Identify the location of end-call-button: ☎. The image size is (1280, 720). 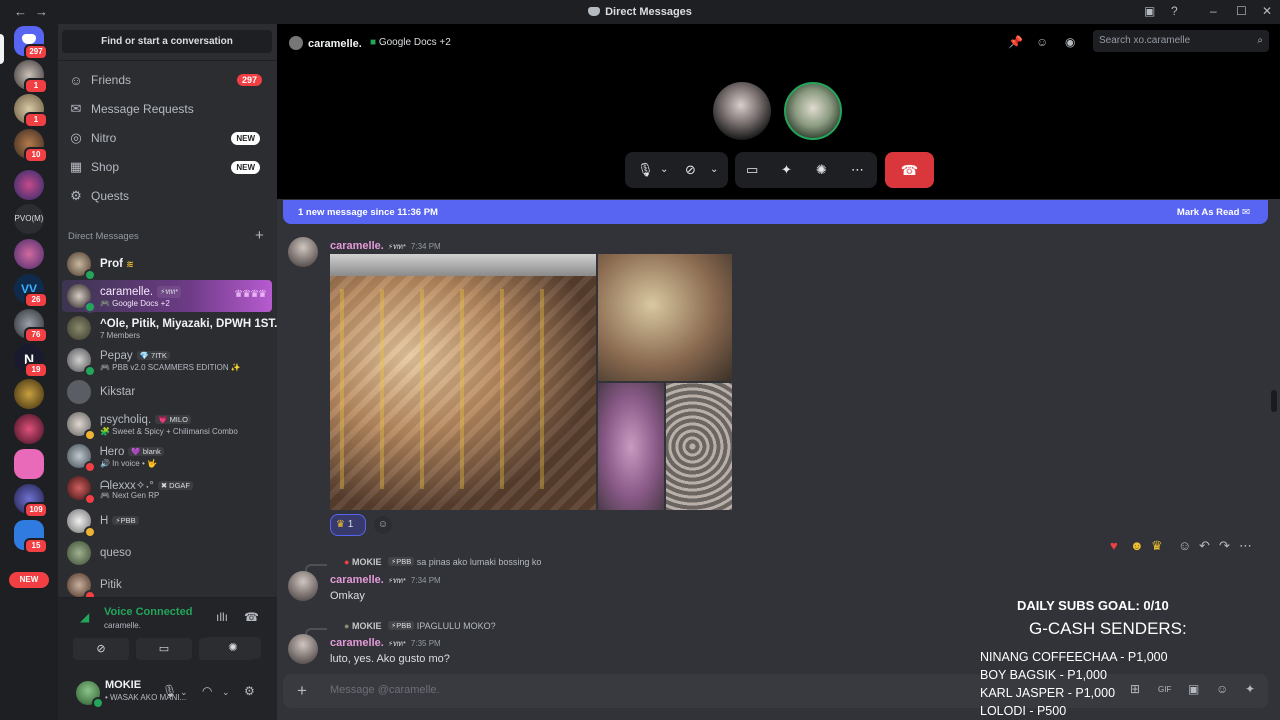
(909, 170).